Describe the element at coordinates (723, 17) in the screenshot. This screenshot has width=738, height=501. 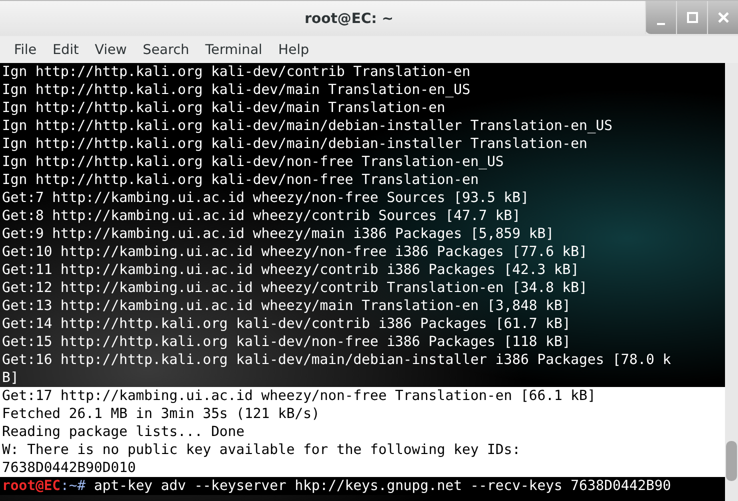
I see `close-icon` at that location.